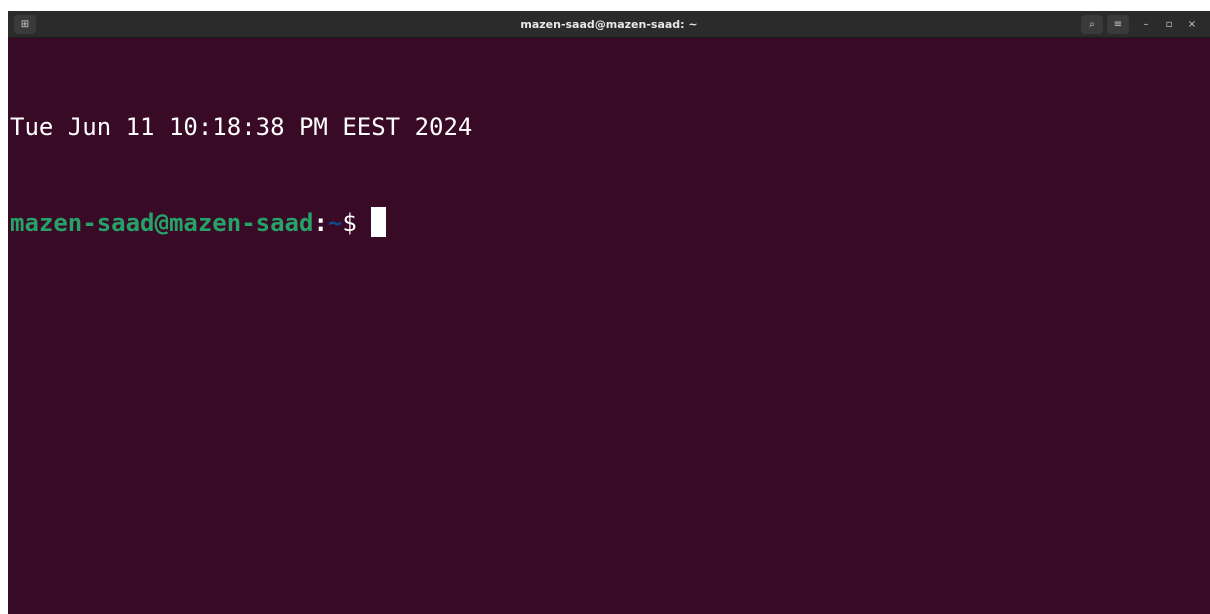  What do you see at coordinates (379, 222) in the screenshot?
I see `text-cursor` at bounding box center [379, 222].